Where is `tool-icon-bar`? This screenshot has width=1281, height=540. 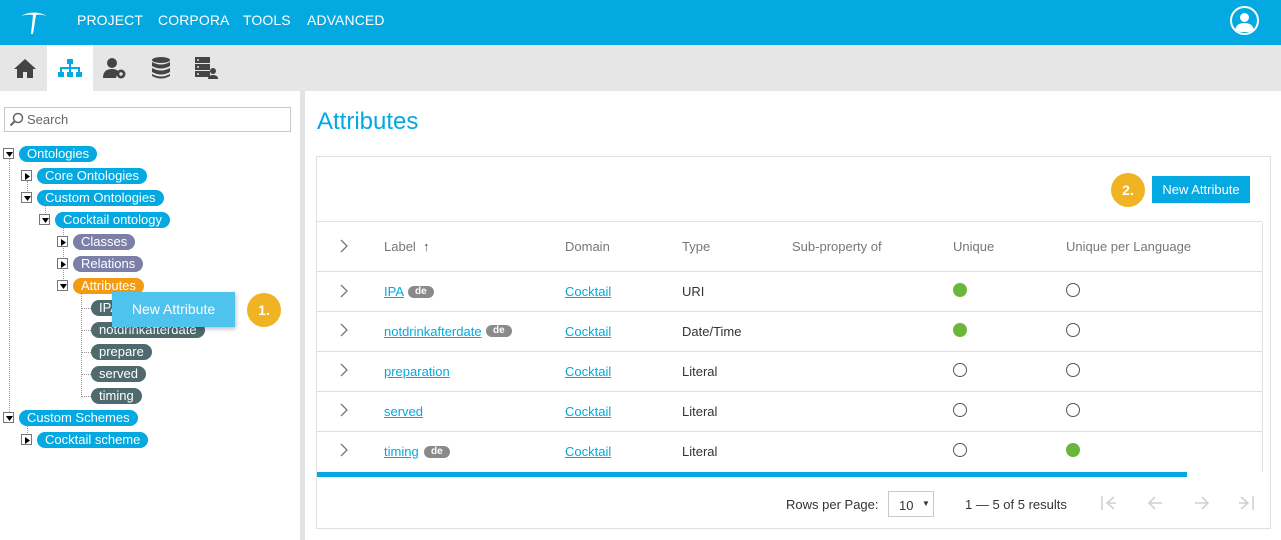
tool-icon-bar is located at coordinates (640, 68).